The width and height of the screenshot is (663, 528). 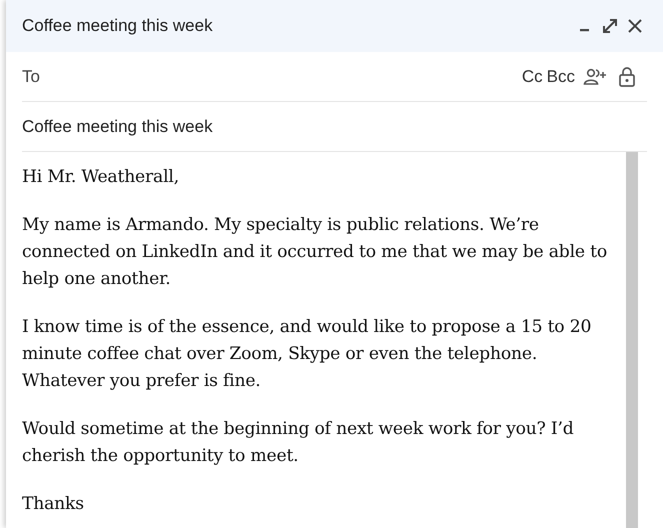 What do you see at coordinates (334, 126) in the screenshot?
I see `subject-field: Coffee meeting this week` at bounding box center [334, 126].